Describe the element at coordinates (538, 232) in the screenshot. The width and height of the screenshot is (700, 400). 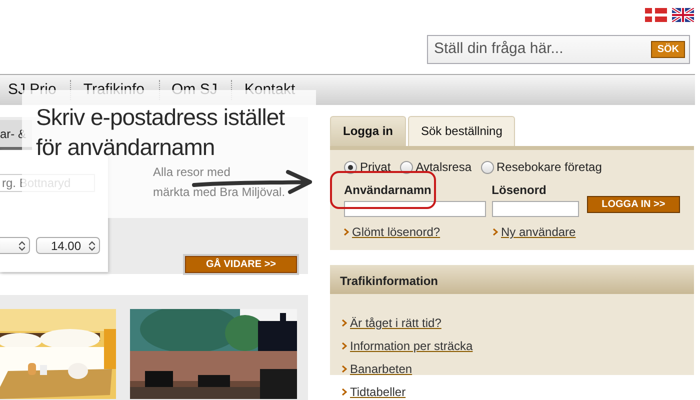
I see `account-link: Ny användare` at that location.